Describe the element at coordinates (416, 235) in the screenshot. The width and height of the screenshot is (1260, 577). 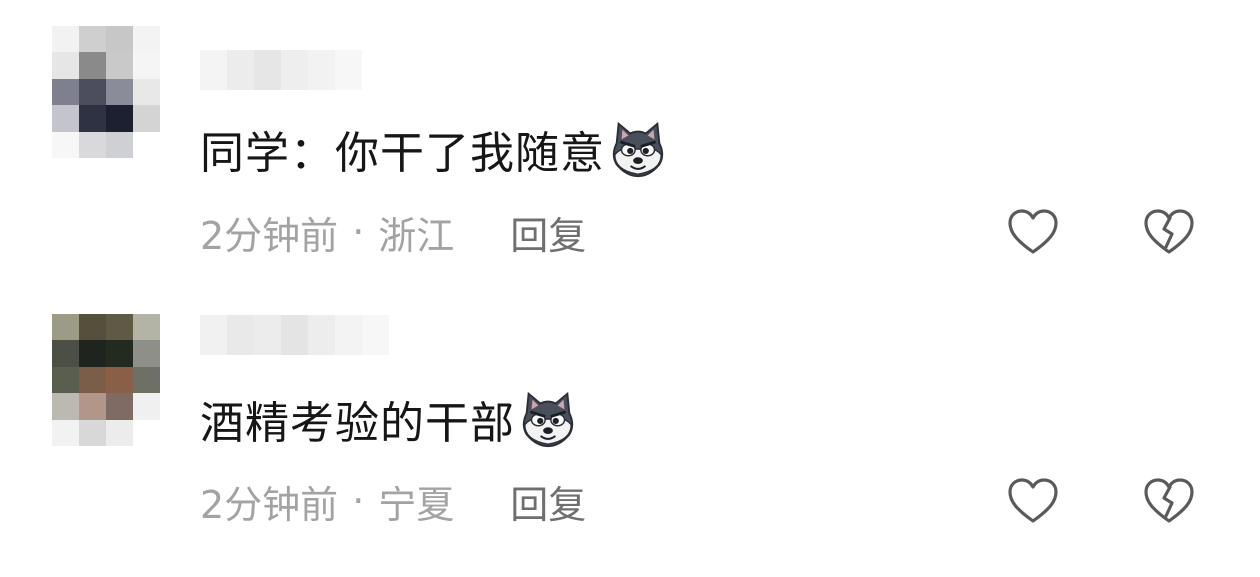
I see `location: 浙江` at that location.